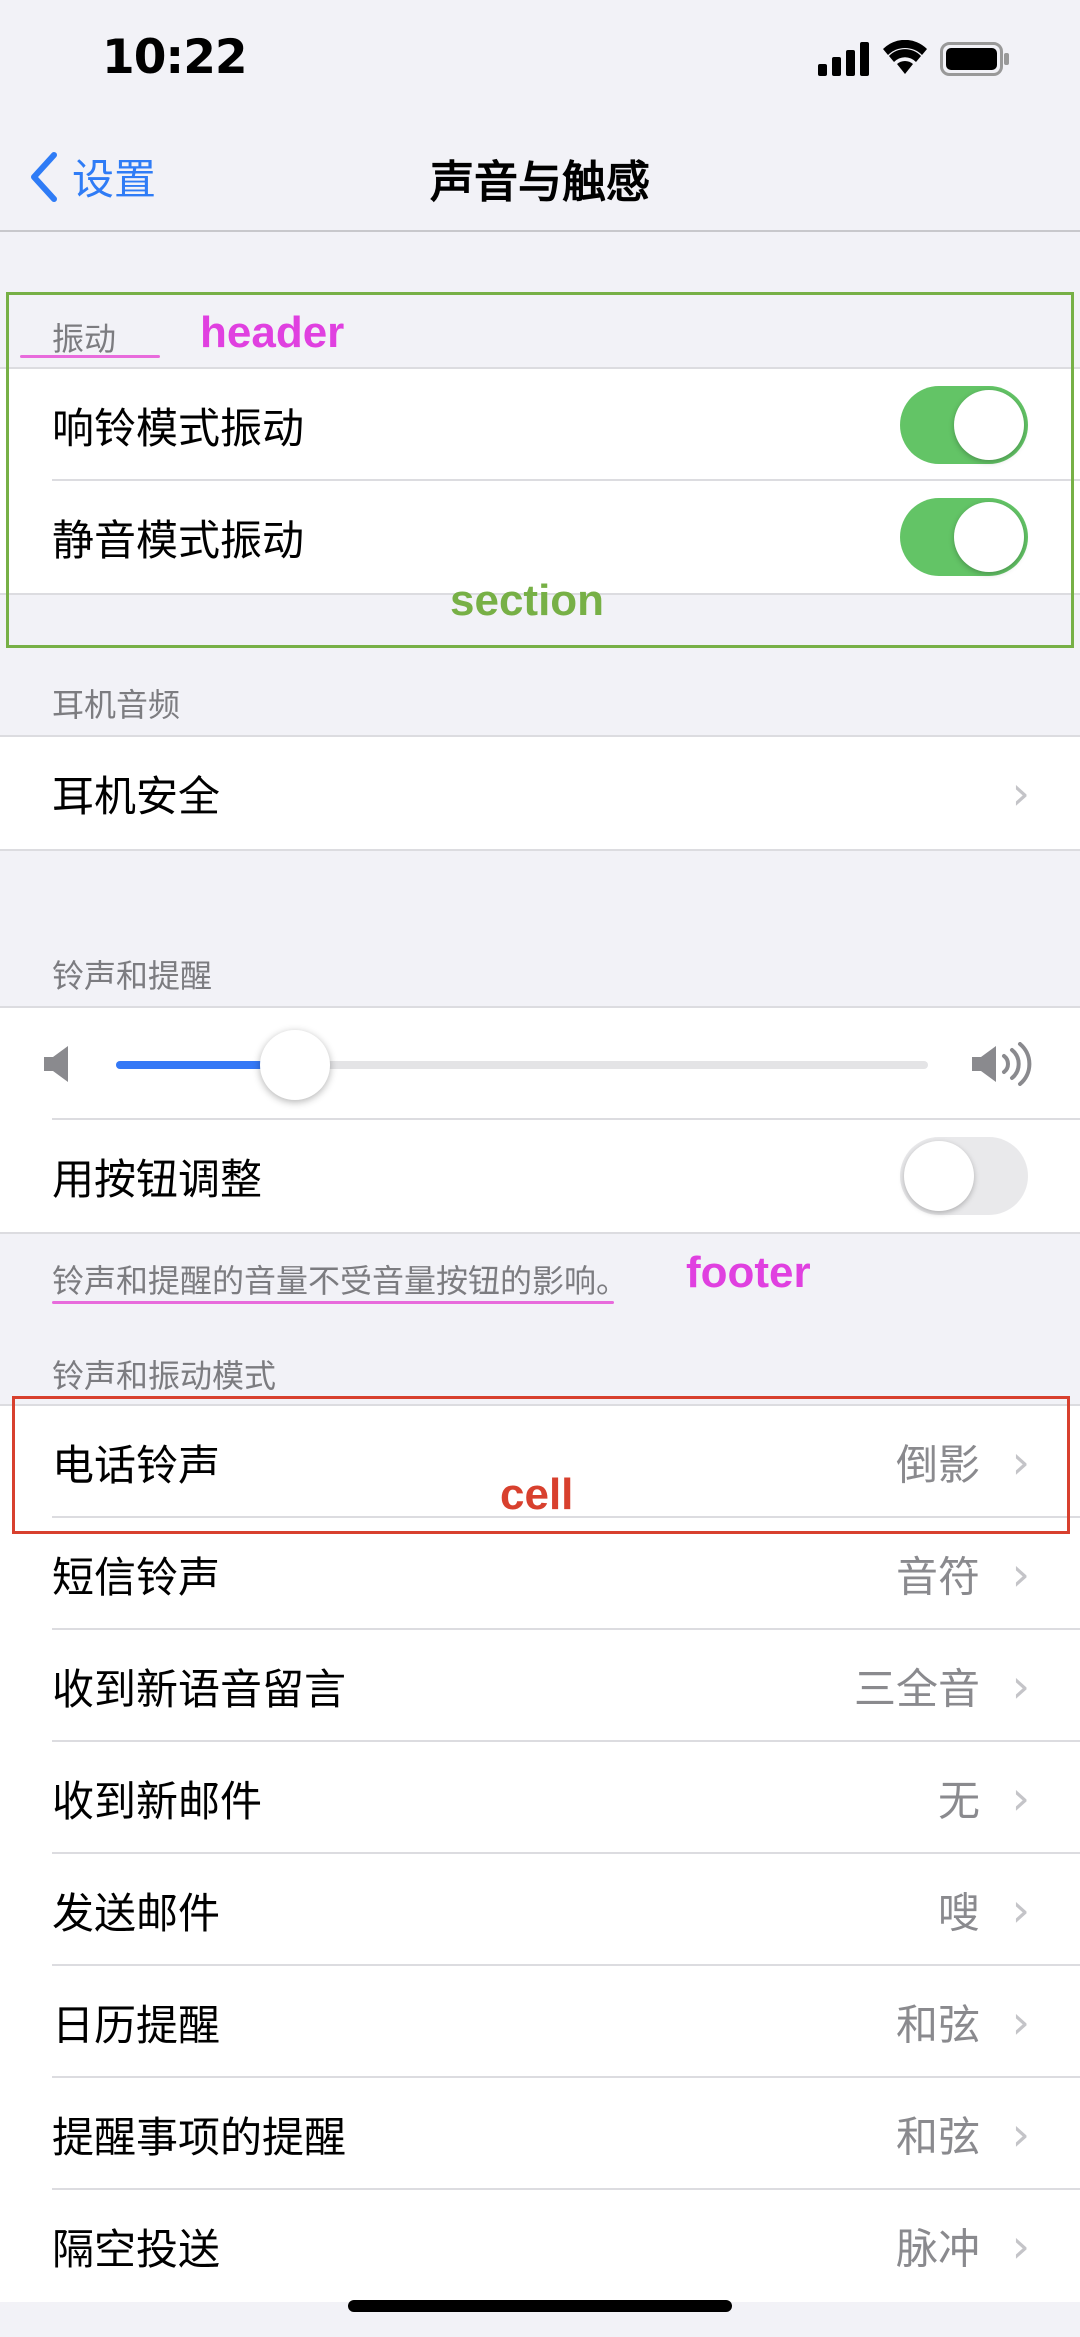  I want to click on ringer-footer: 铃声和提醒的音量不受音量按钮的影响。, so click(340, 1281).